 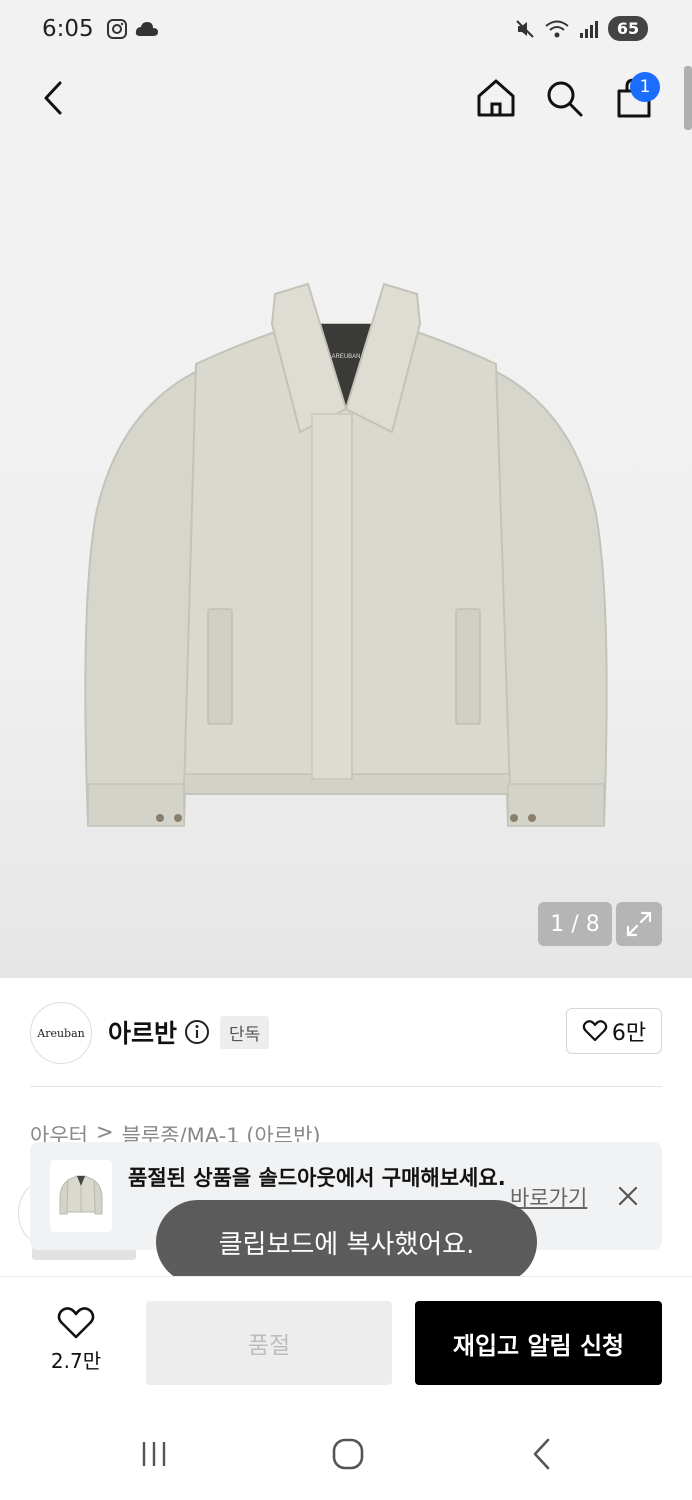 I want to click on wifi-icon, so click(x=557, y=28).